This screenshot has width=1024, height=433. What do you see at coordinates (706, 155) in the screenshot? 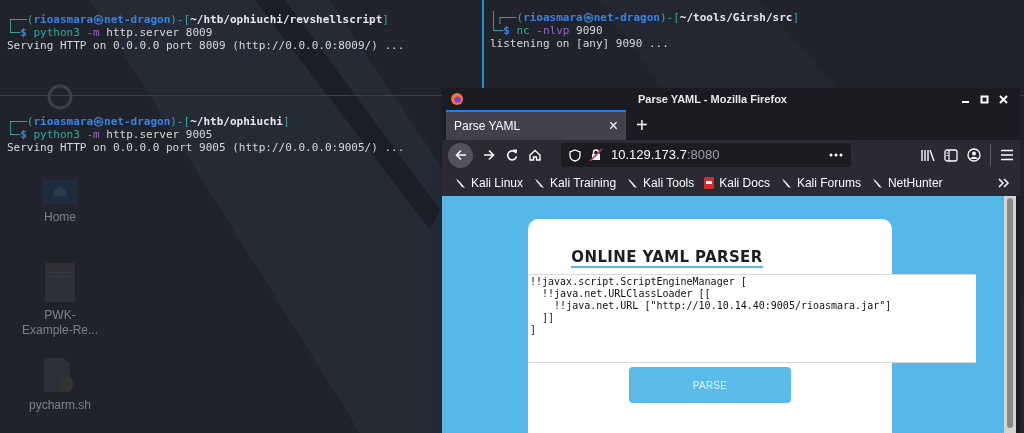
I see `address-bar: 10.129.173.7:8080` at bounding box center [706, 155].